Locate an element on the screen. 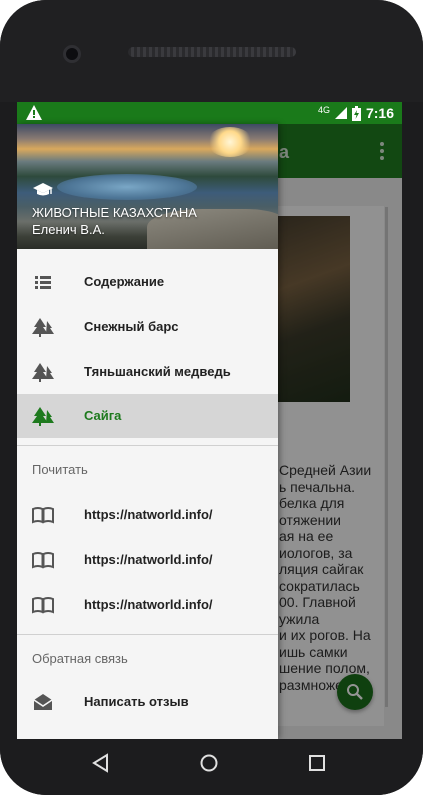  drawer-header-subtitle: Еленич В.А. is located at coordinates (68, 229).